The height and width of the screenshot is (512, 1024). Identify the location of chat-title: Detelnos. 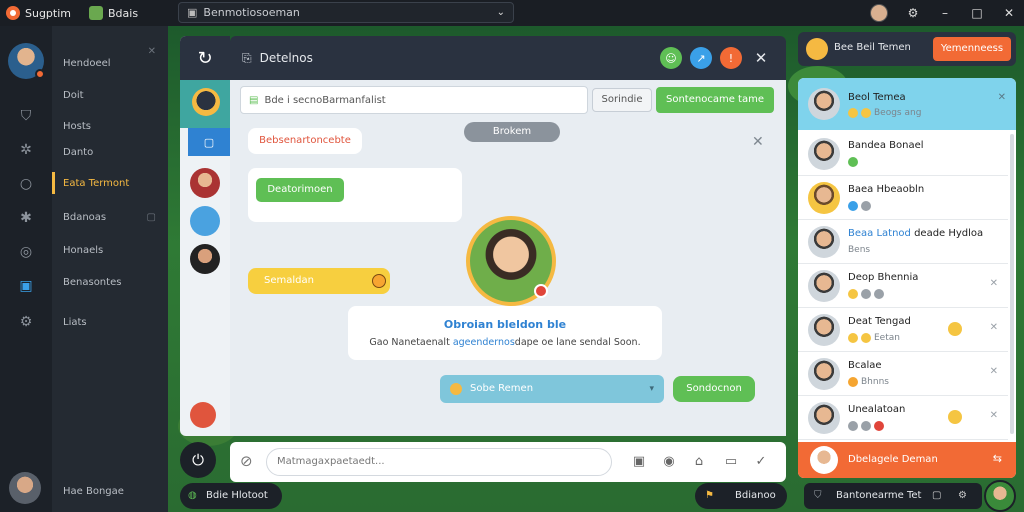
(286, 58).